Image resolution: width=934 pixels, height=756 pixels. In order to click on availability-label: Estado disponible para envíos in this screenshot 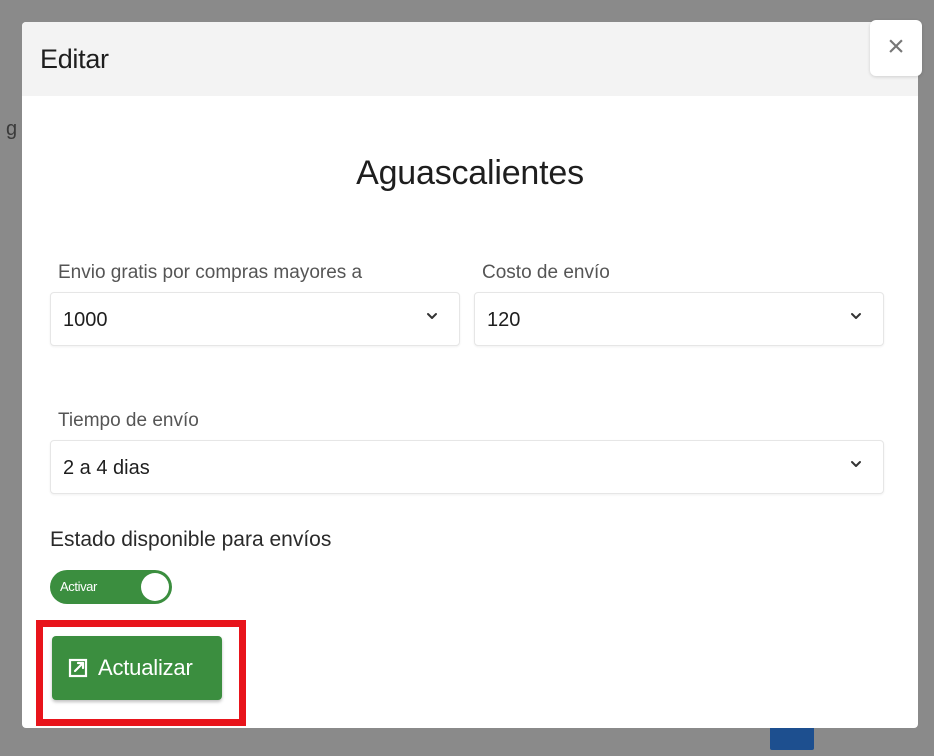, I will do `click(191, 539)`.